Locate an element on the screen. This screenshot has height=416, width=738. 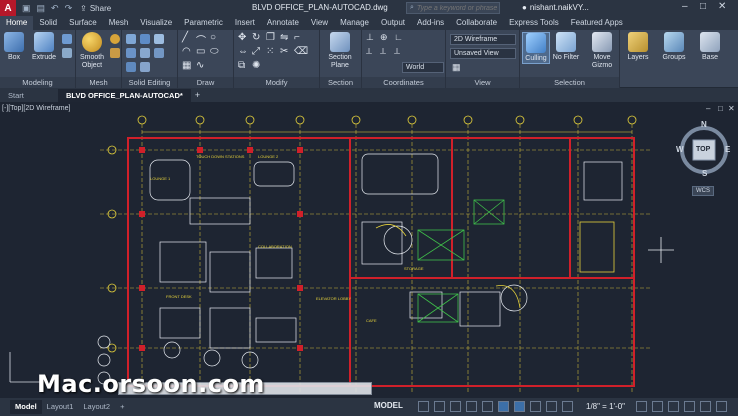
move-gizmo-button: Move Gizmo is located at coordinates (602, 51).